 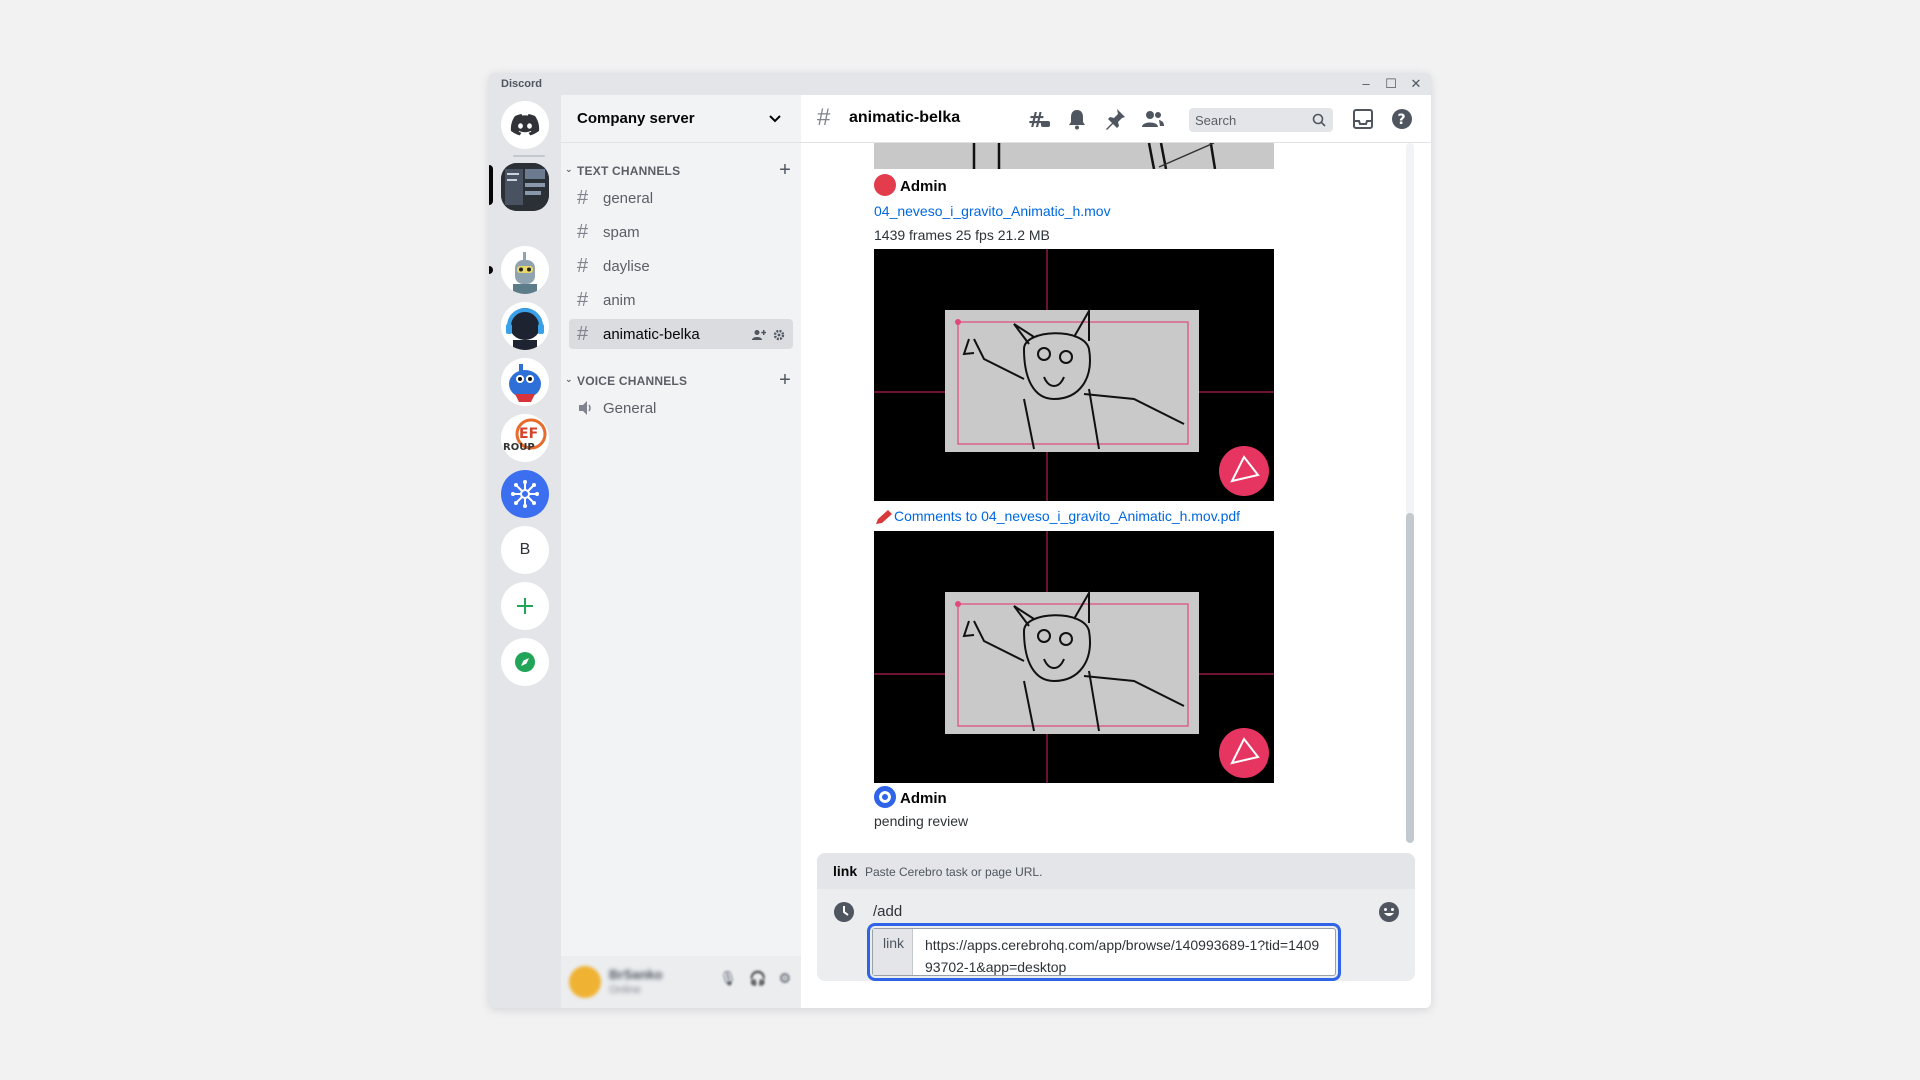 What do you see at coordinates (681, 266) in the screenshot?
I see `channel-item-daylise: # daylise` at bounding box center [681, 266].